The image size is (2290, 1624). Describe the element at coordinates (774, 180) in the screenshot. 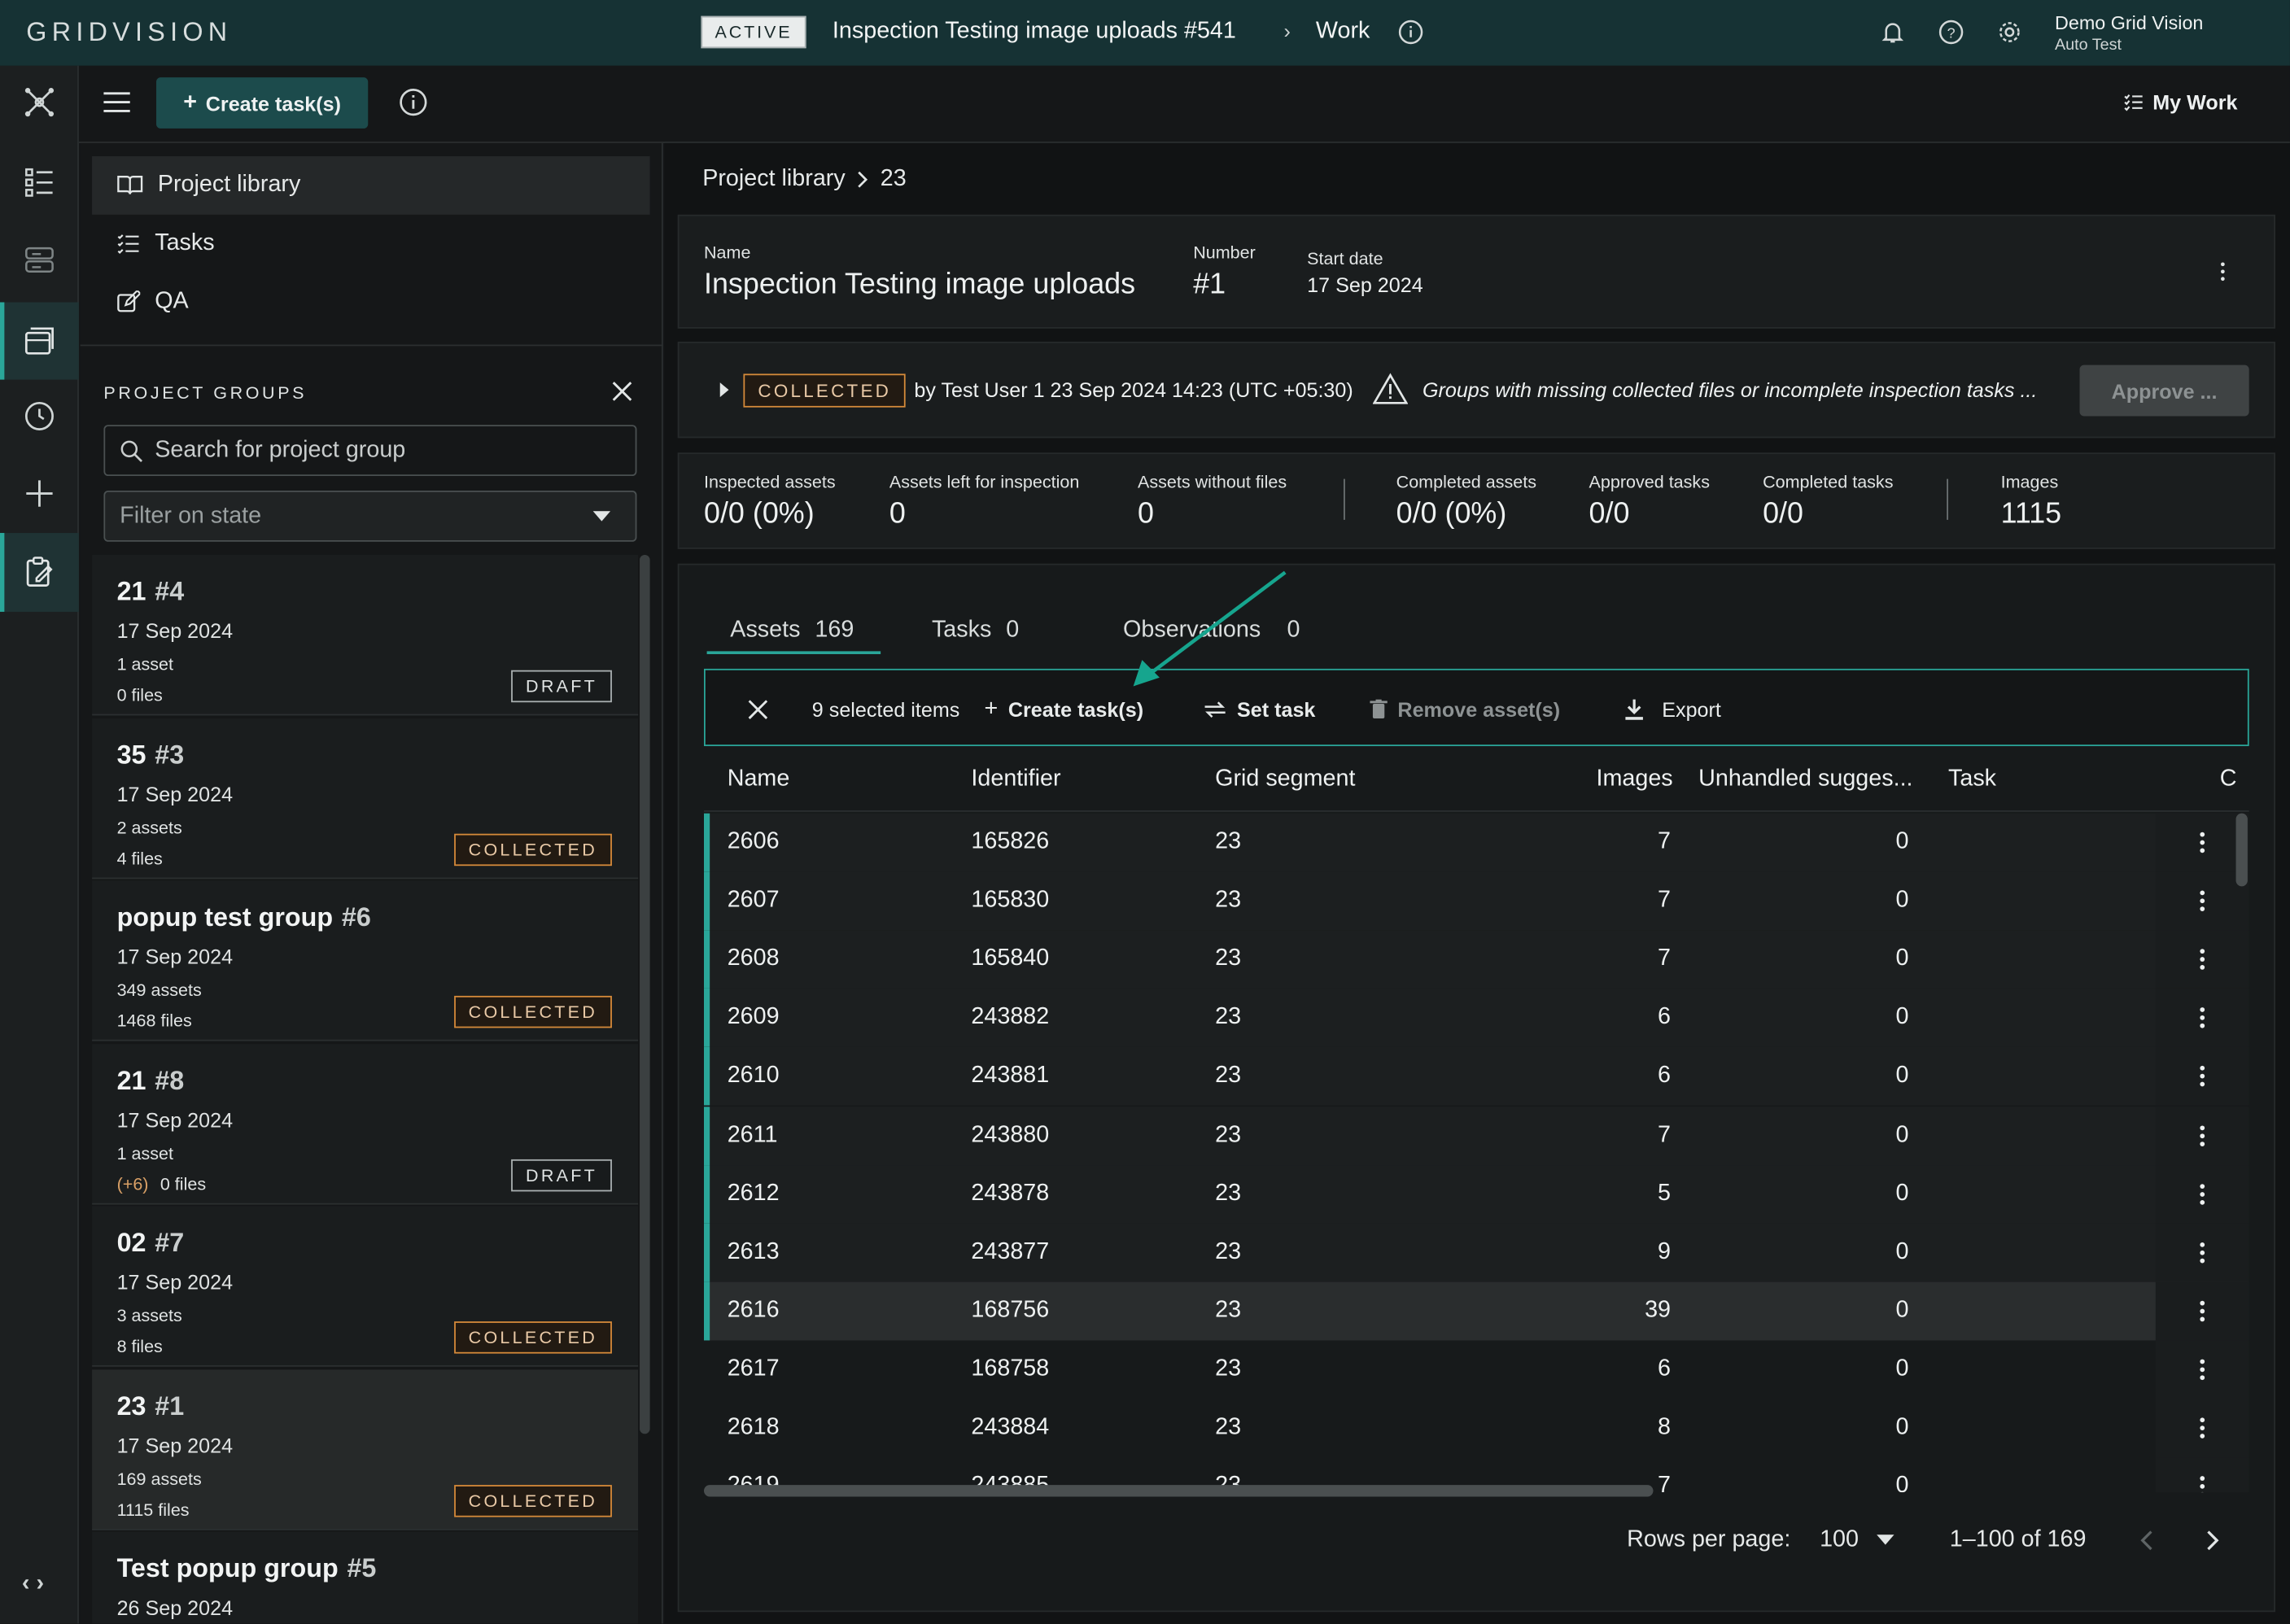

I see `breadcrumb-project-library: Project library` at that location.